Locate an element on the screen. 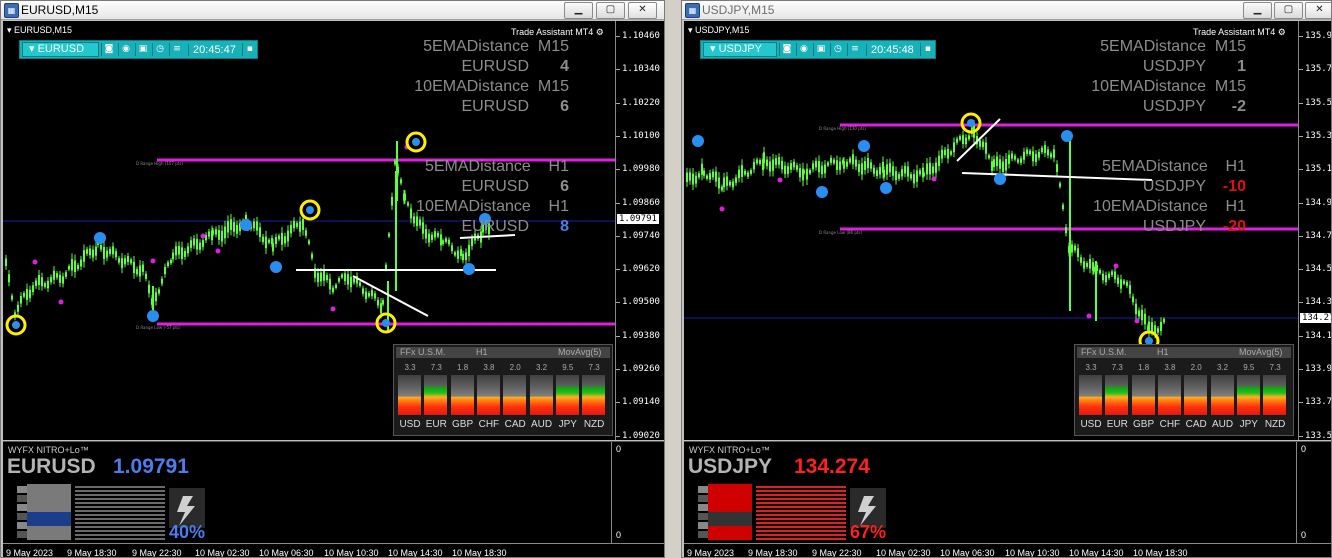 The width and height of the screenshot is (1332, 558). usm-value-label: 1.8 is located at coordinates (1144, 367).